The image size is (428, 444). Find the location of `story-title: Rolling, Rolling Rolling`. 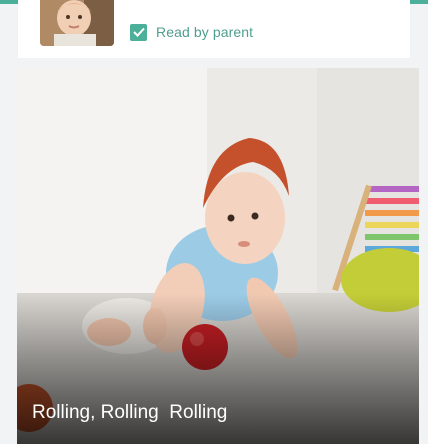

story-title: Rolling, Rolling Rolling is located at coordinates (130, 412).